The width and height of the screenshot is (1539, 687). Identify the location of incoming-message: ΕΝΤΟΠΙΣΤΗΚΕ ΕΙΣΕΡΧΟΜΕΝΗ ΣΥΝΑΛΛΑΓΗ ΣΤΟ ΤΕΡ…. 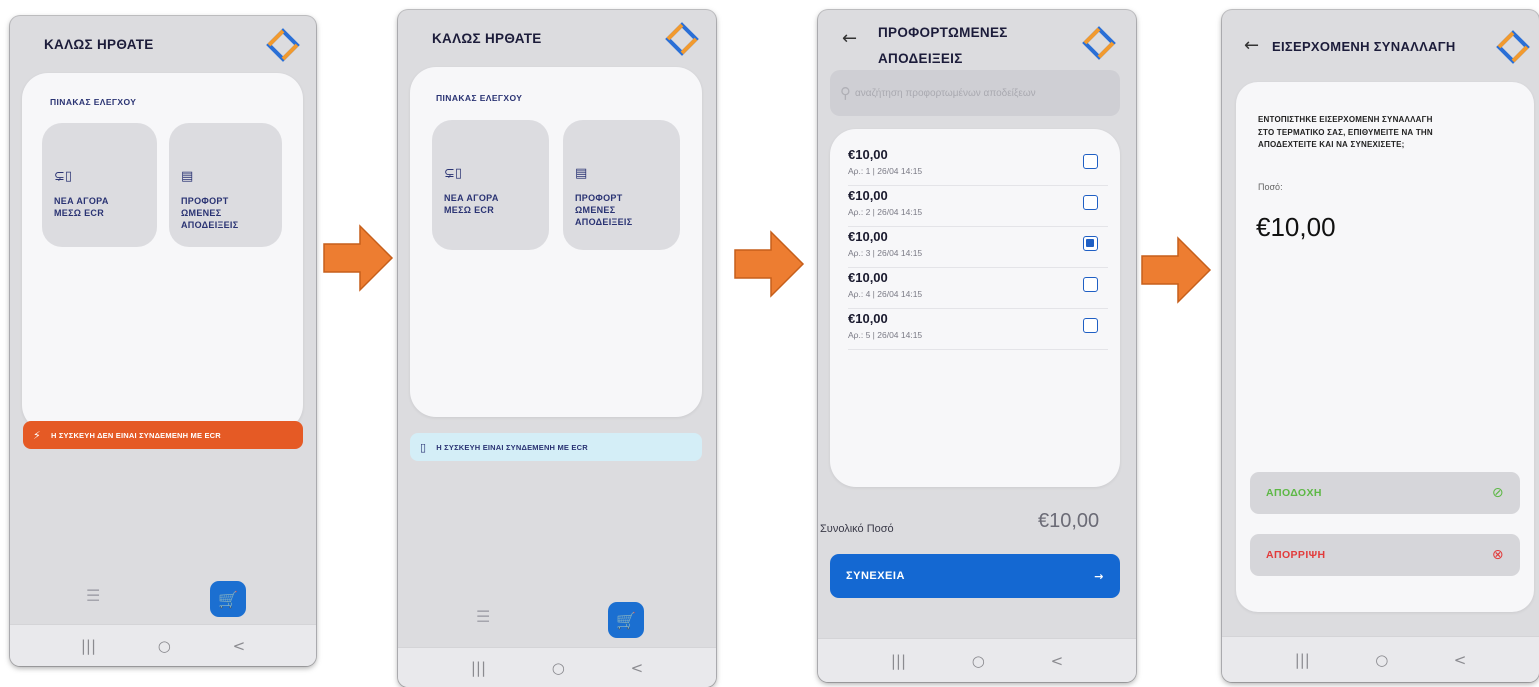
(1345, 132).